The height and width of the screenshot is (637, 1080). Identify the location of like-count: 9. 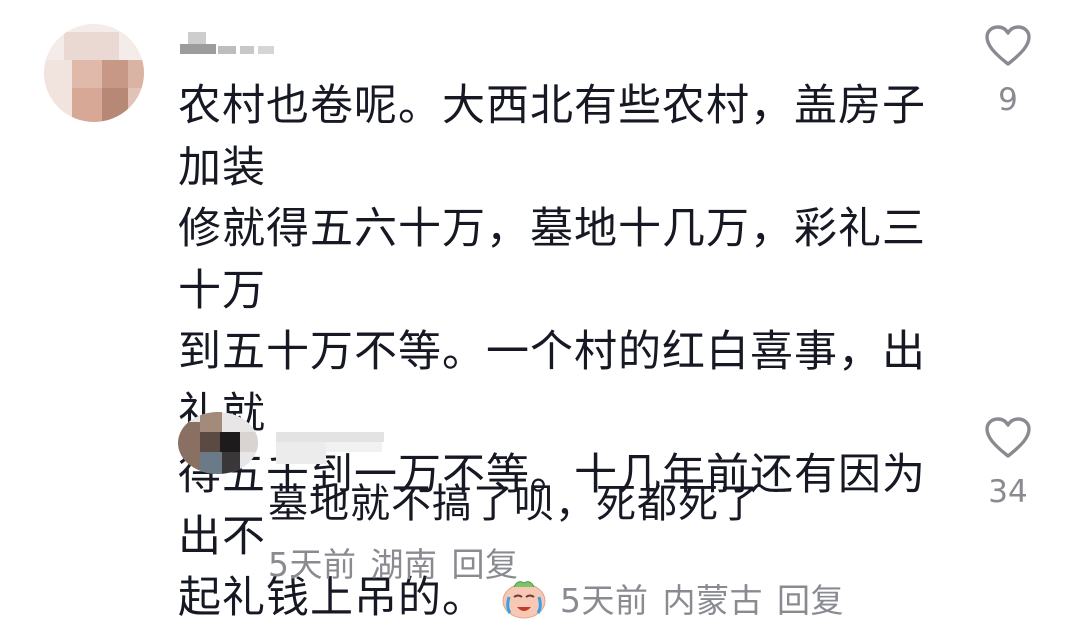
(1008, 100).